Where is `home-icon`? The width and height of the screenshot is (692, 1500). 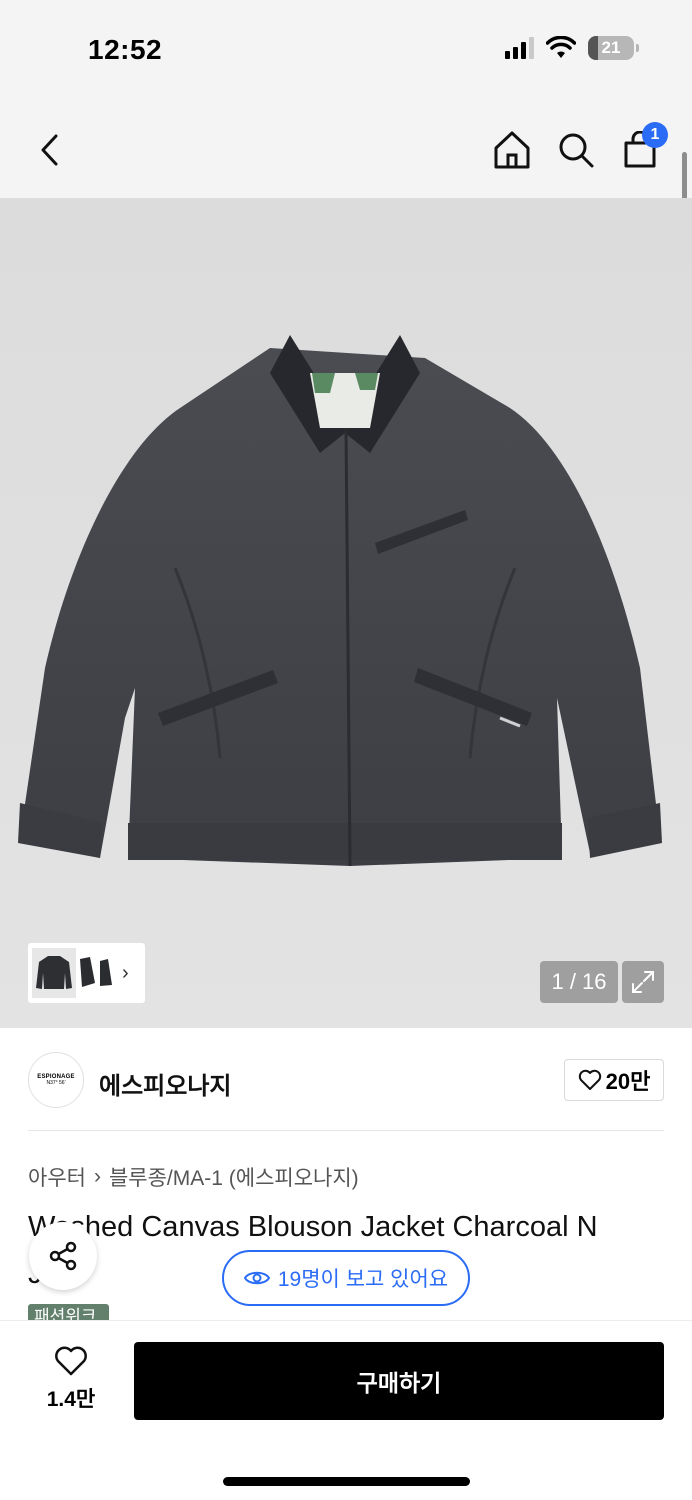
home-icon is located at coordinates (512, 150).